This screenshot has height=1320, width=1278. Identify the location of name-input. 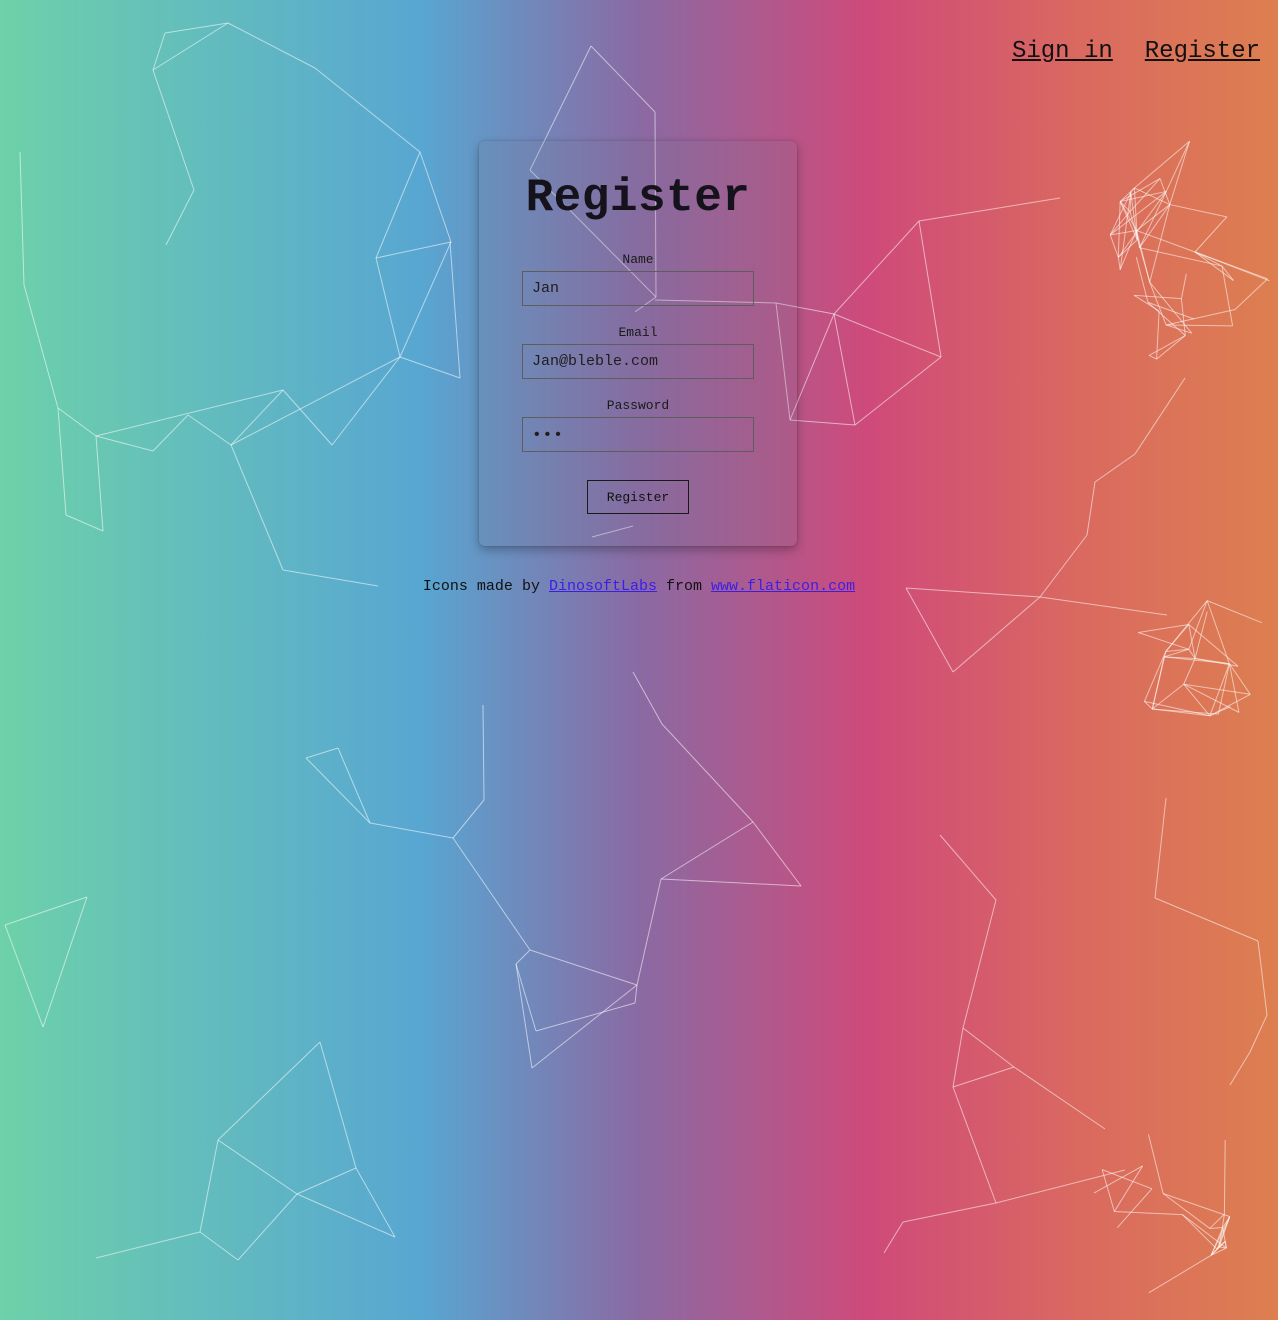
(638, 288).